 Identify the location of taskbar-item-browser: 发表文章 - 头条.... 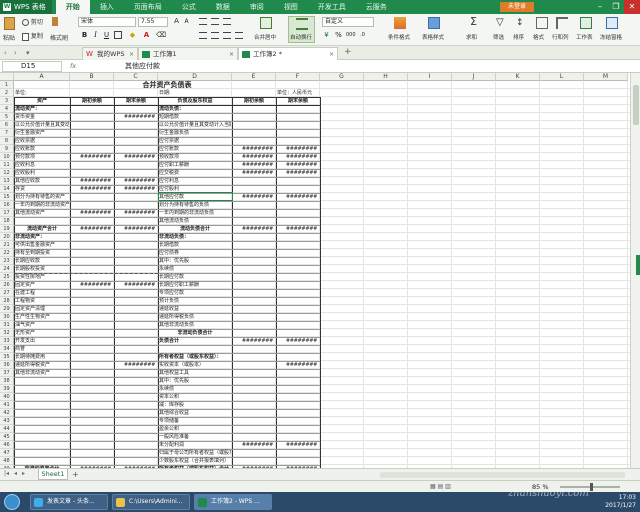
(69, 502).